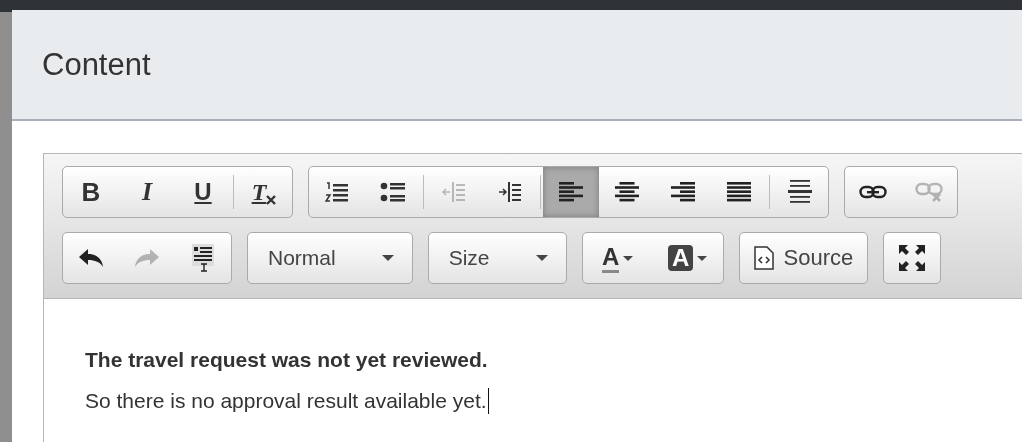 The height and width of the screenshot is (442, 1022). I want to click on background-color-button: A, so click(687, 258).